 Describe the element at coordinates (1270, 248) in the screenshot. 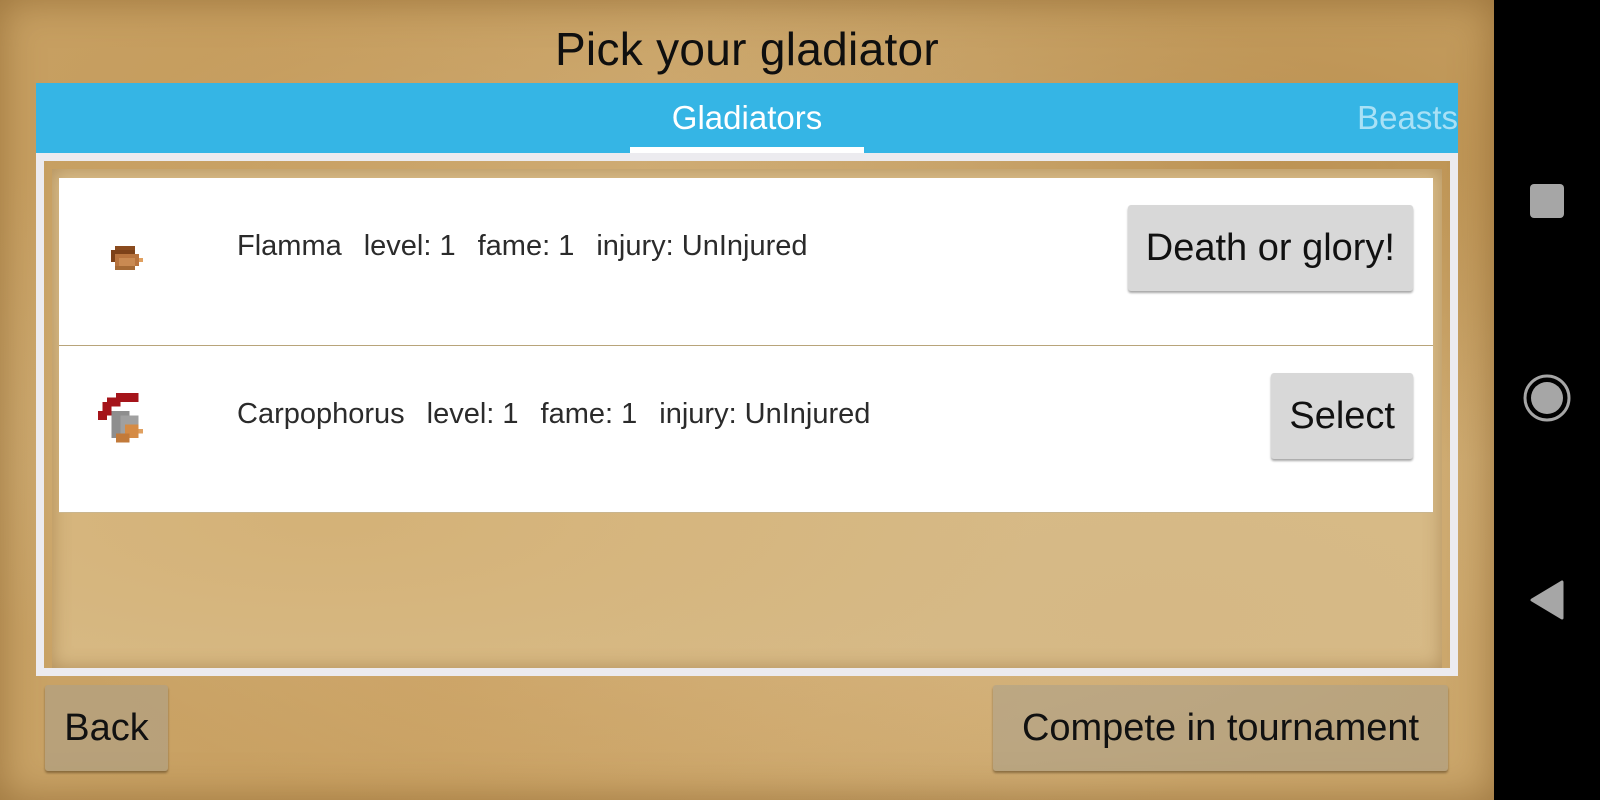

I see `death-or-glory-button: Death or glory!` at that location.